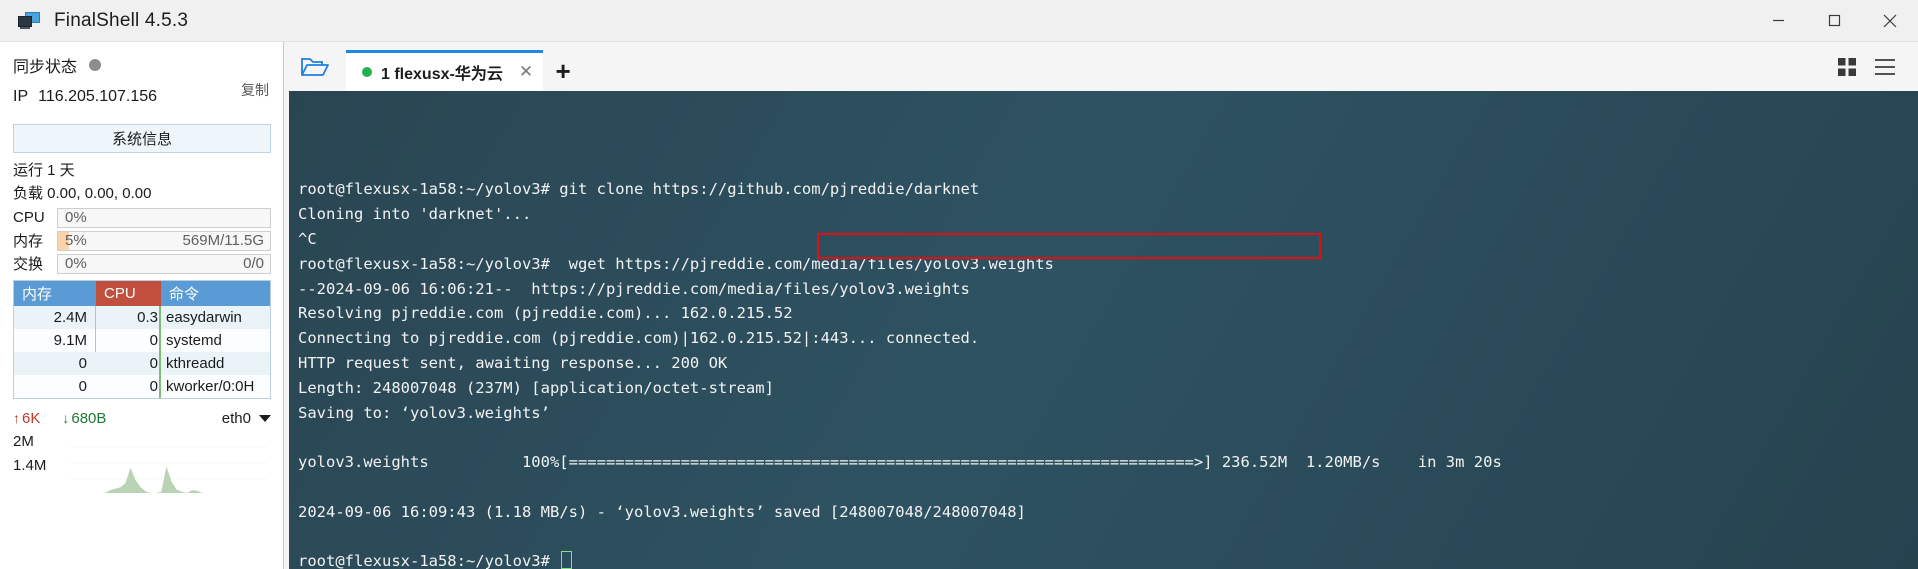 This screenshot has width=1918, height=569. I want to click on network-download-stat: ↓ 680B, so click(84, 418).